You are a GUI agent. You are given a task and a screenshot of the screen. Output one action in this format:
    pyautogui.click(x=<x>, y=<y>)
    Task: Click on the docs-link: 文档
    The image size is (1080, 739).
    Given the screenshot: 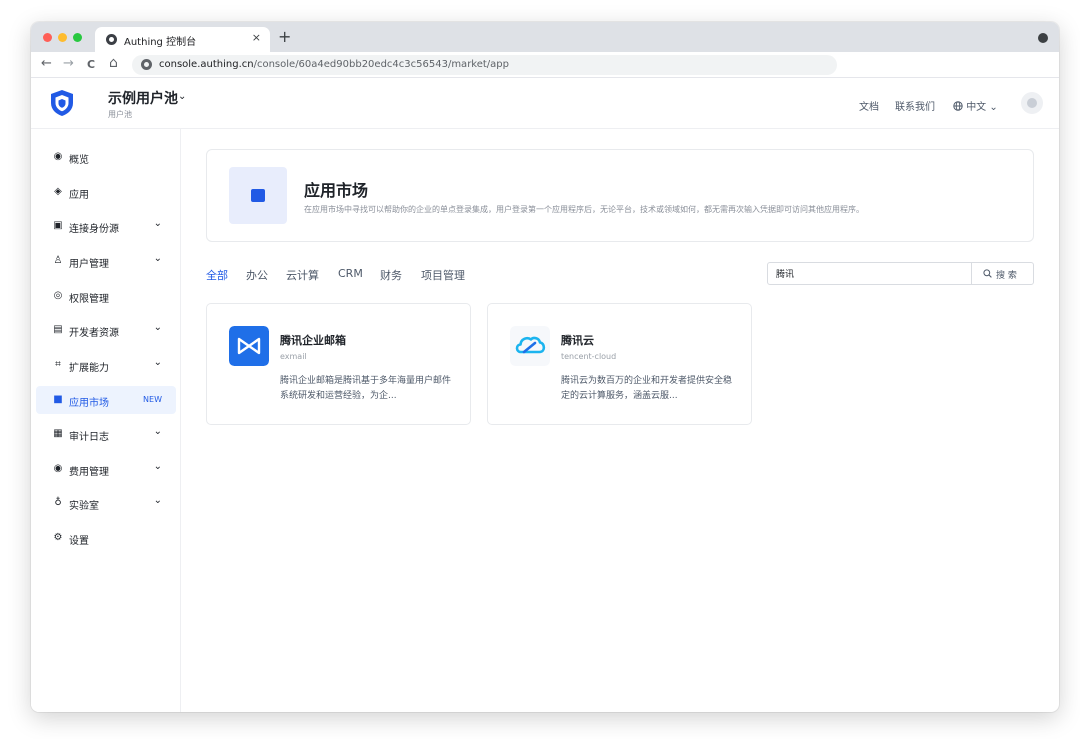 What is the action you would take?
    pyautogui.click(x=869, y=105)
    